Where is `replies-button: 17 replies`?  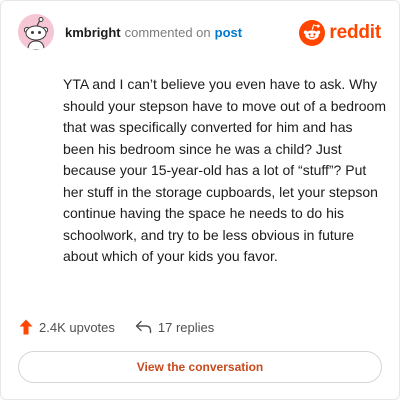 replies-button: 17 replies is located at coordinates (174, 327).